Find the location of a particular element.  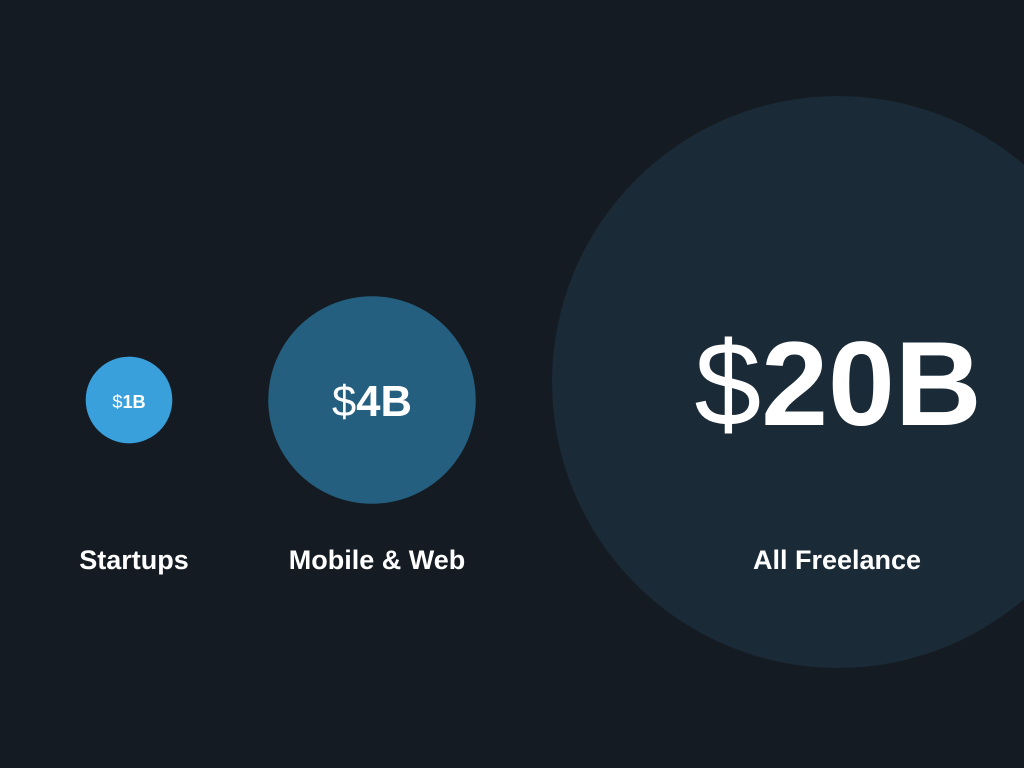

currency-symbol-2: $ is located at coordinates (727, 384).